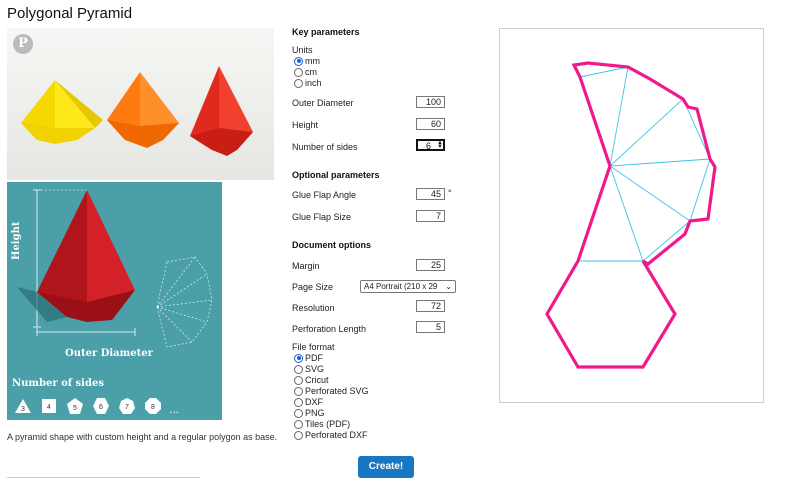 Image resolution: width=800 pixels, height=479 pixels. I want to click on triangle-icon: 3, so click(23, 406).